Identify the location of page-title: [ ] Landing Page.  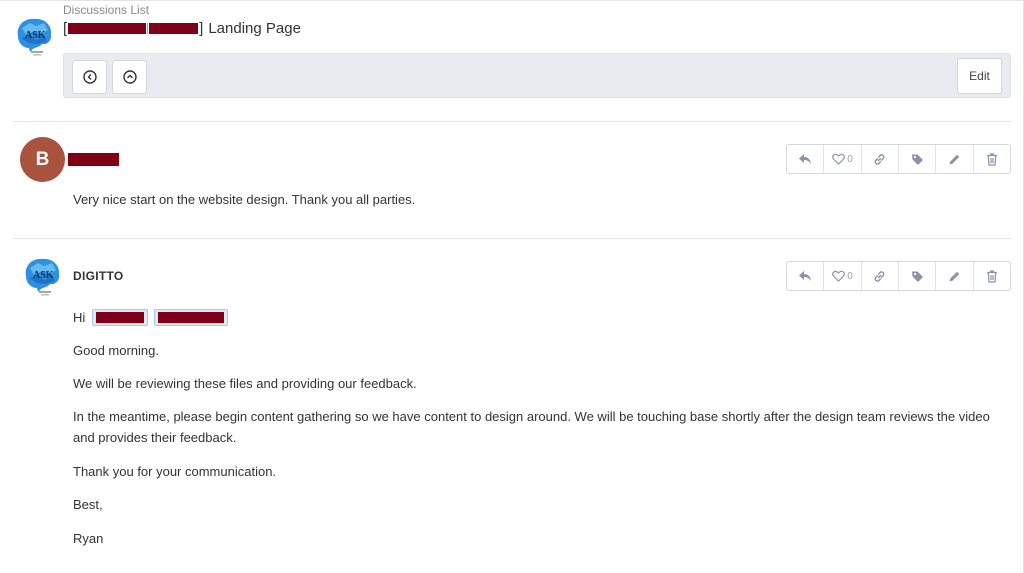
(182, 28).